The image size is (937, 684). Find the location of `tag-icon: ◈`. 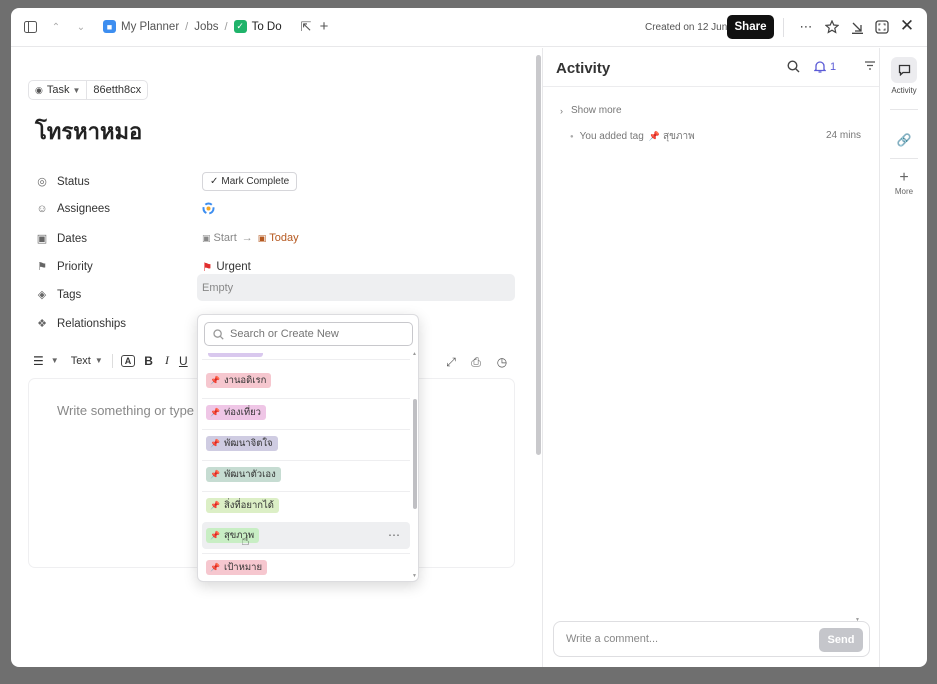

tag-icon: ◈ is located at coordinates (42, 295).